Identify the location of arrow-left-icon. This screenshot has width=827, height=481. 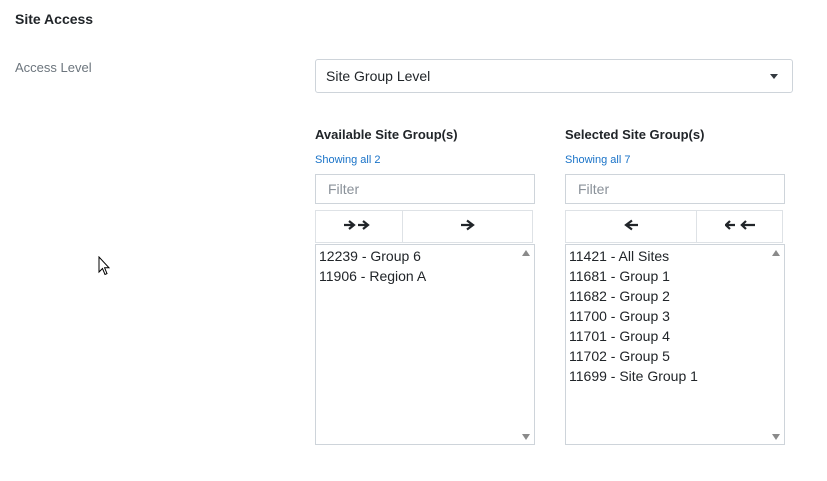
(631, 226).